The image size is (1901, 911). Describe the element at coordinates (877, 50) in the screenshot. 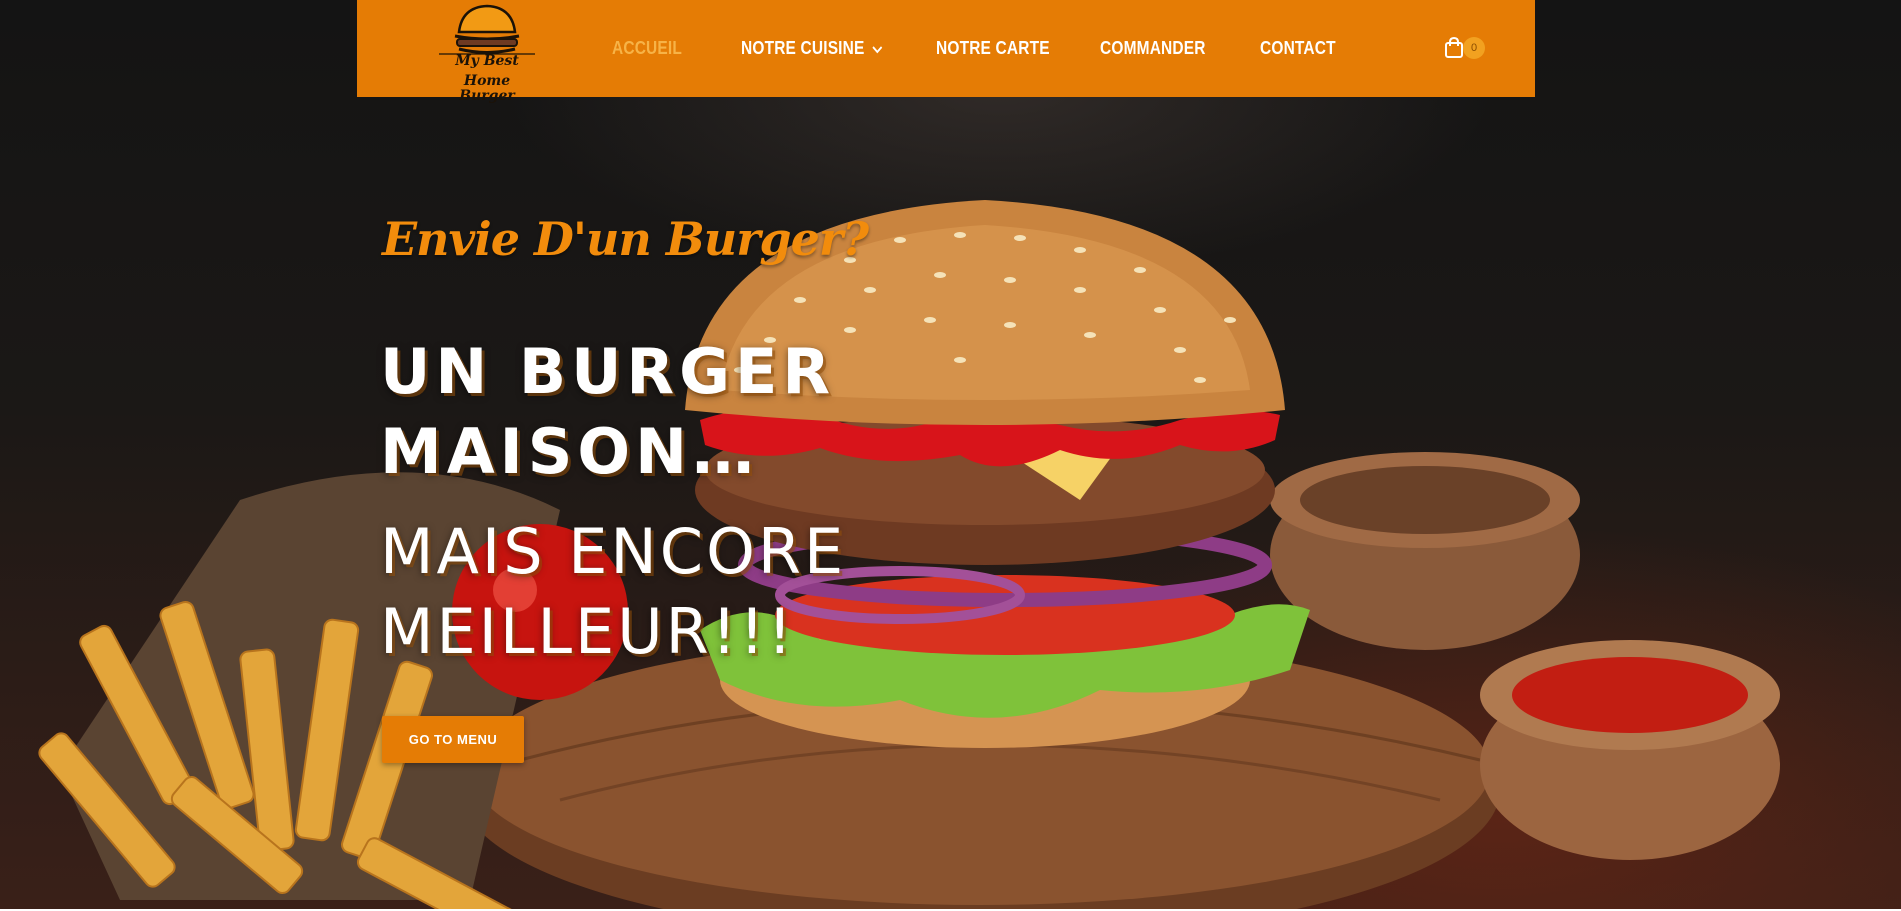

I see `chevron-down-icon` at that location.